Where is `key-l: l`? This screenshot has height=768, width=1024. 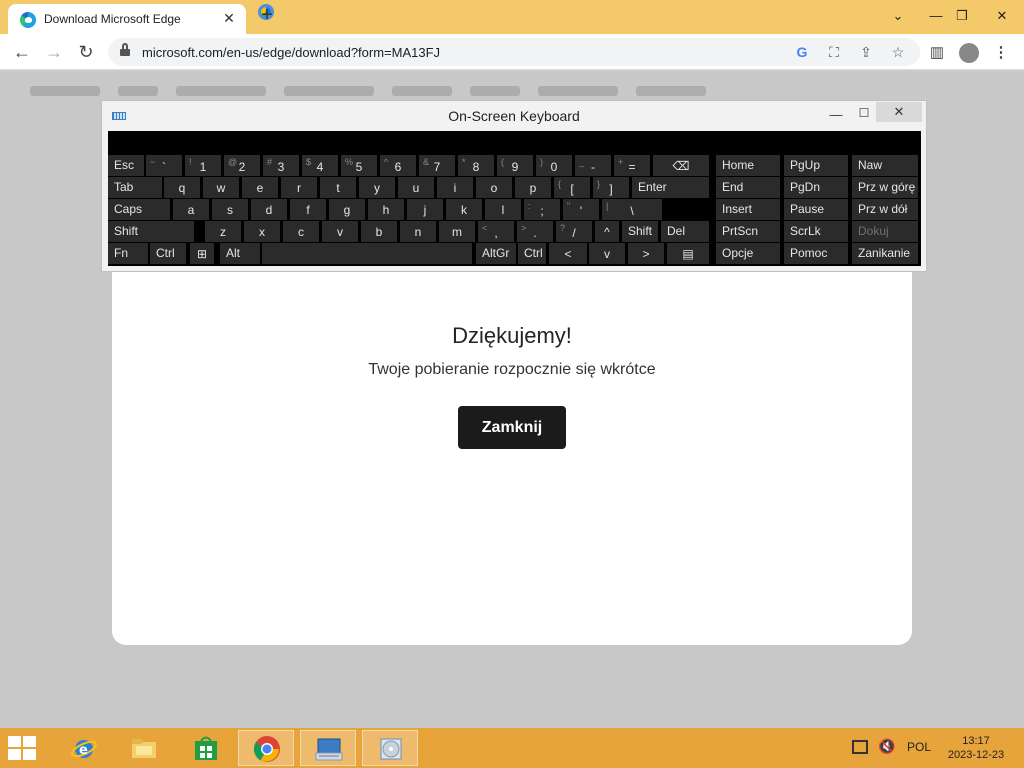
key-l: l is located at coordinates (503, 209).